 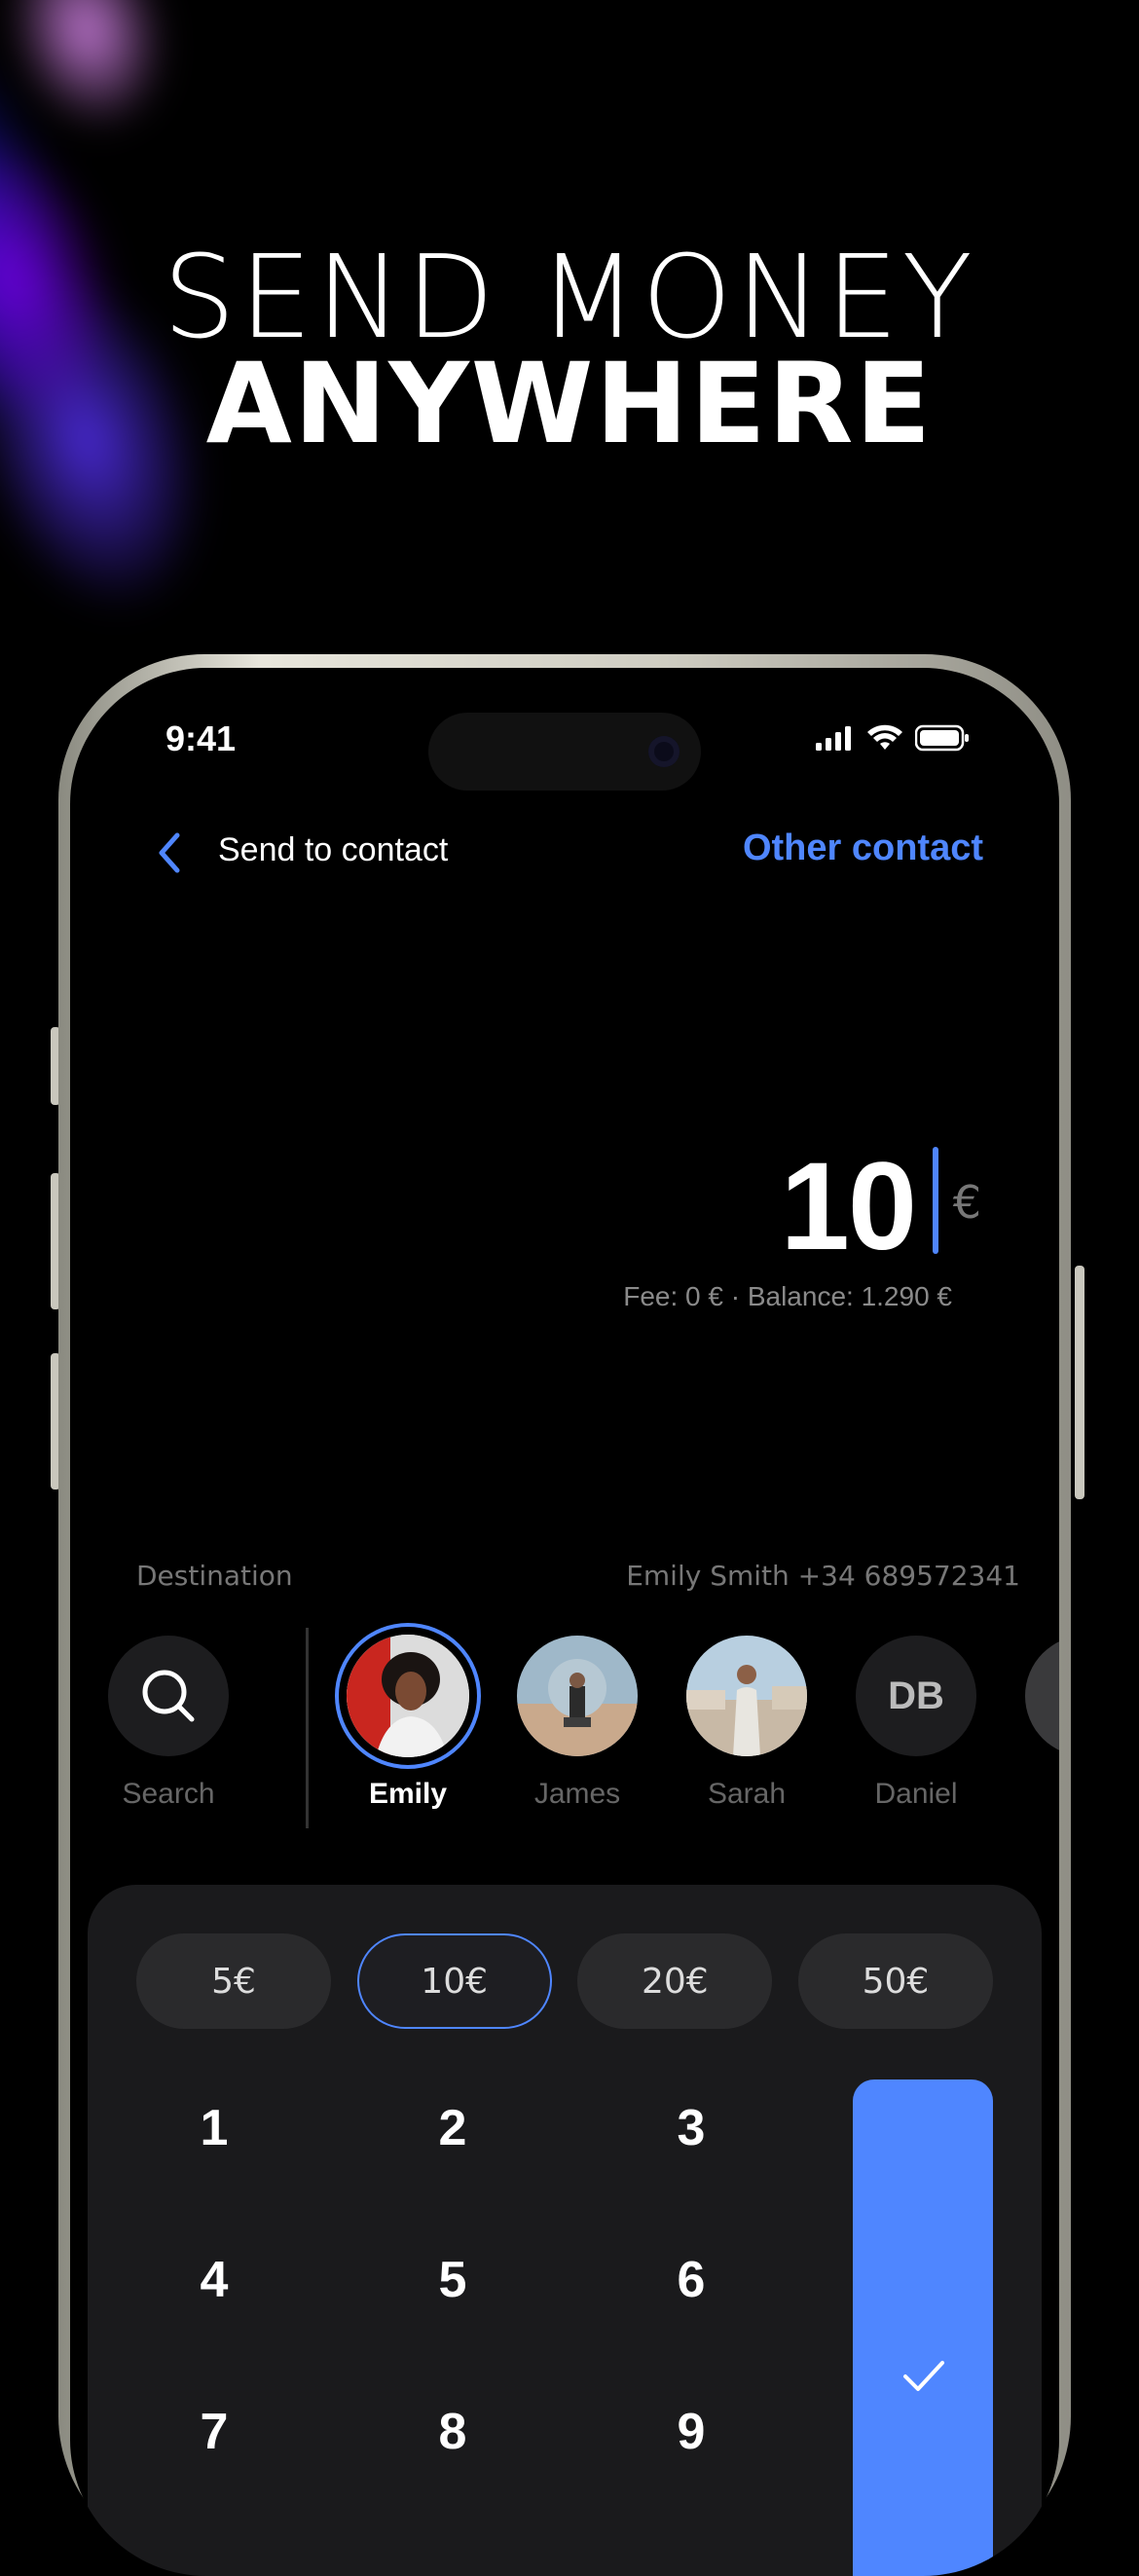 What do you see at coordinates (569, 403) in the screenshot?
I see `hero-title-line2: ANYWHERE` at bounding box center [569, 403].